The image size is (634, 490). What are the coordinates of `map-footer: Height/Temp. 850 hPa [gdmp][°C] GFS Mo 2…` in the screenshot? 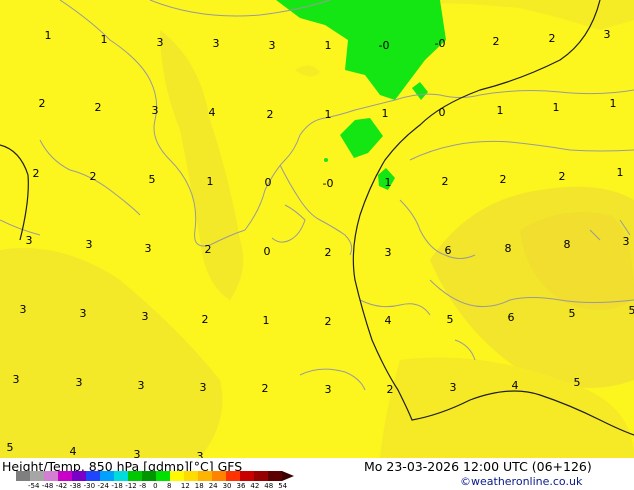 It's located at (317, 474).